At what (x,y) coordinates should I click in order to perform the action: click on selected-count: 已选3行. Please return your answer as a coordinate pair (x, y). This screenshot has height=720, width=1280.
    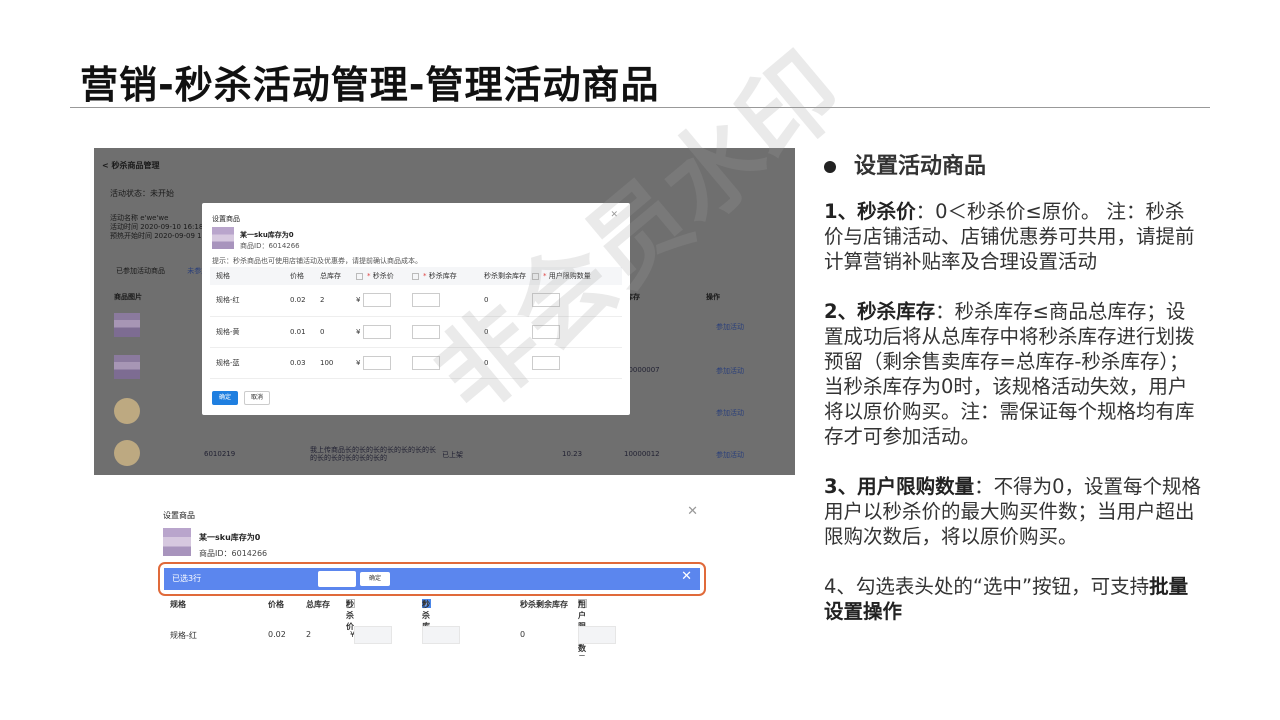
    Looking at the image, I should click on (187, 578).